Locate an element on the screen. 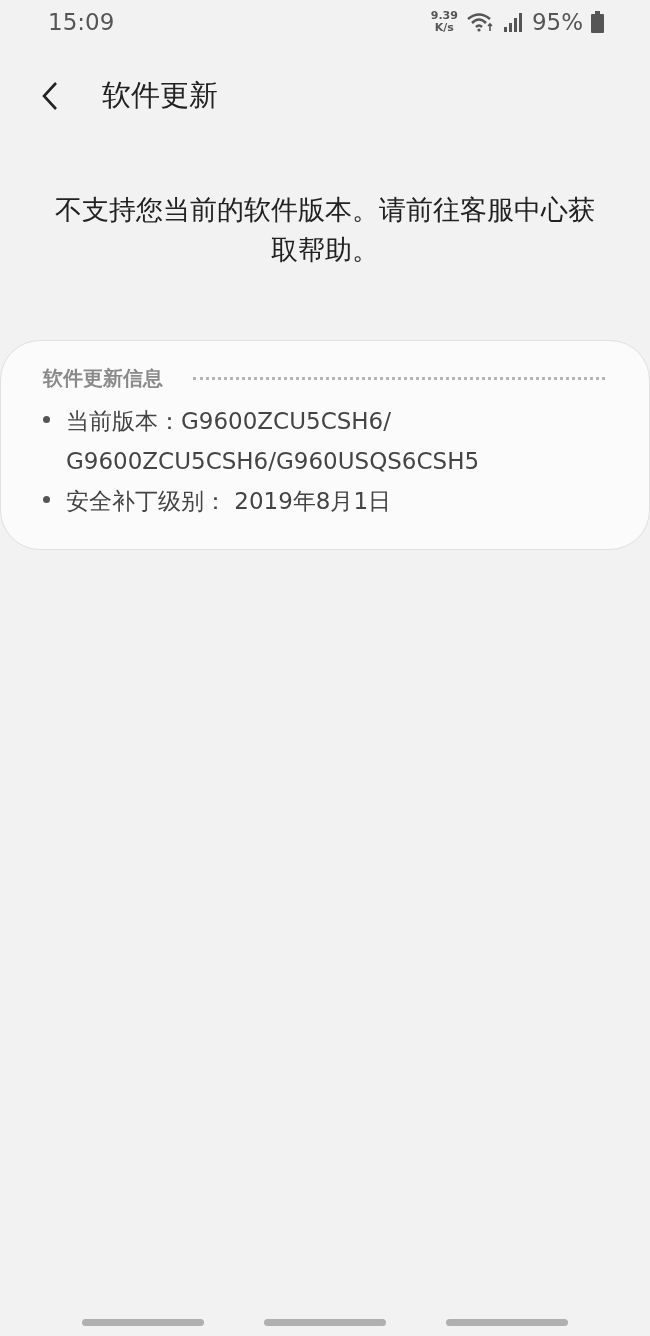 The height and width of the screenshot is (1336, 650). nav-back-bar is located at coordinates (507, 1322).